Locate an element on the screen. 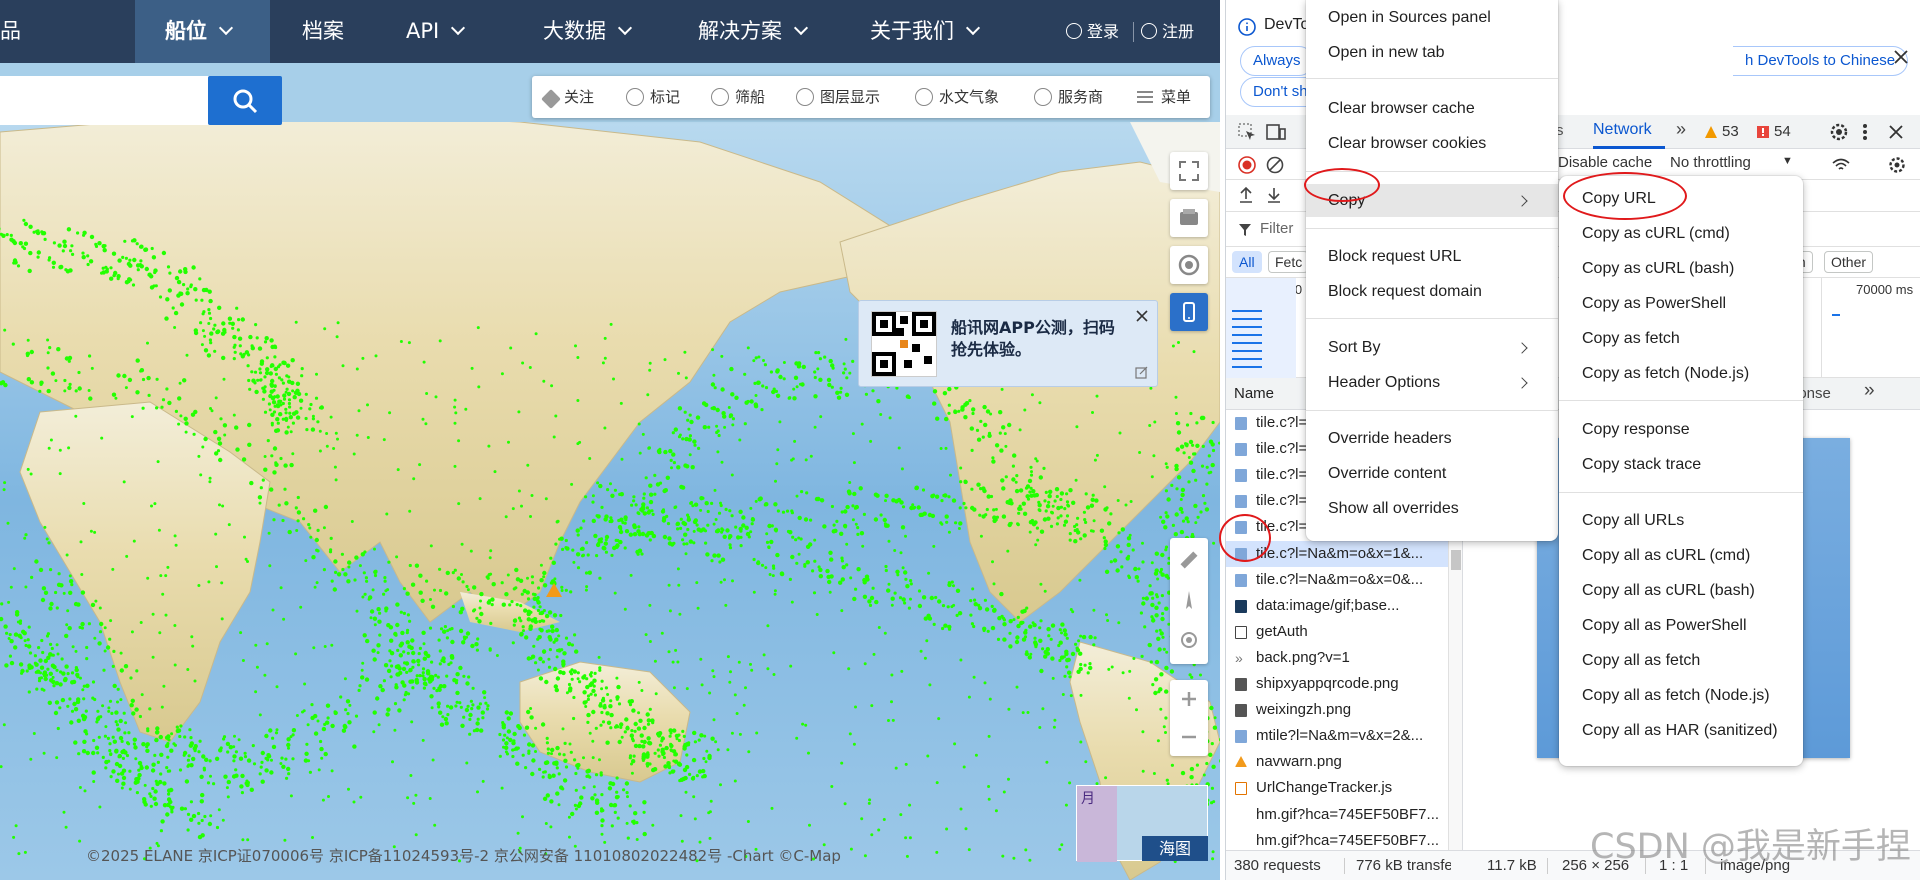  chart-layer-button: 海图 is located at coordinates (1175, 848).